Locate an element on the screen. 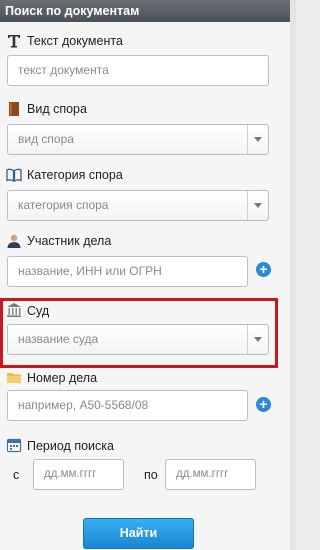 This screenshot has height=550, width=320. period-label: Период поиска is located at coordinates (70, 446).